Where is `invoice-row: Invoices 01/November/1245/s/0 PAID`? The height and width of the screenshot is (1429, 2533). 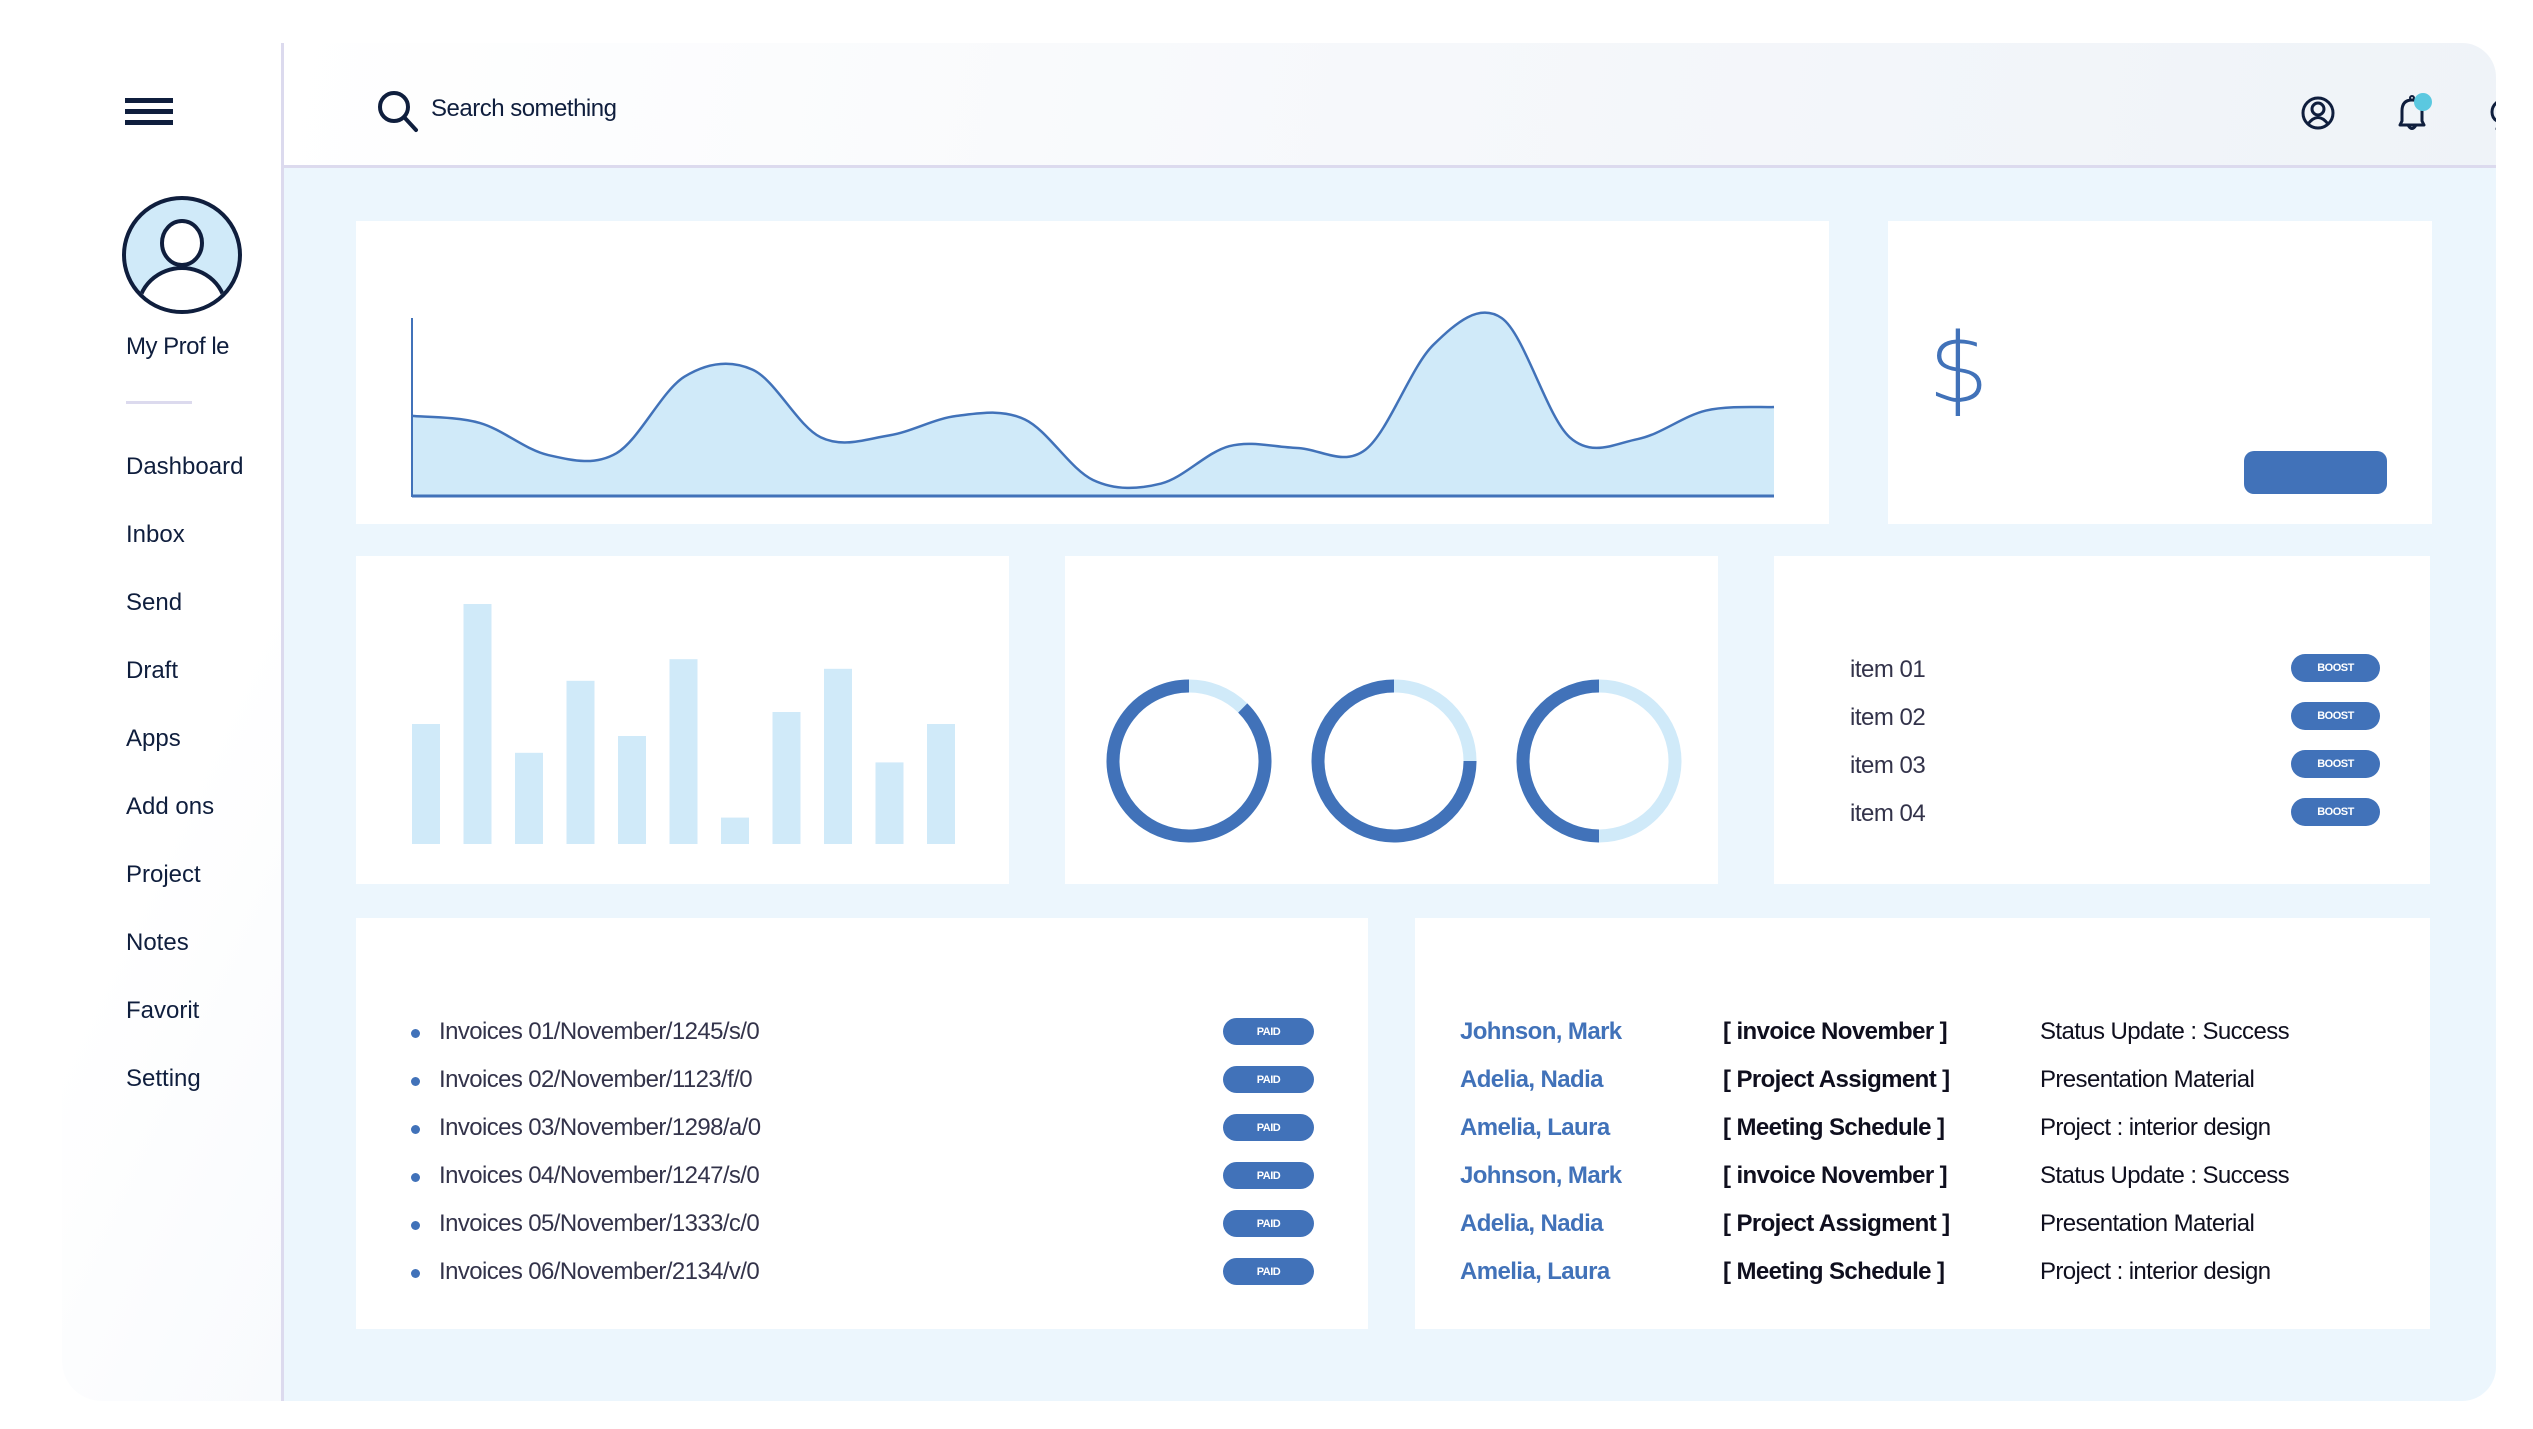 invoice-row: Invoices 01/November/1245/s/0 PAID is located at coordinates (862, 1039).